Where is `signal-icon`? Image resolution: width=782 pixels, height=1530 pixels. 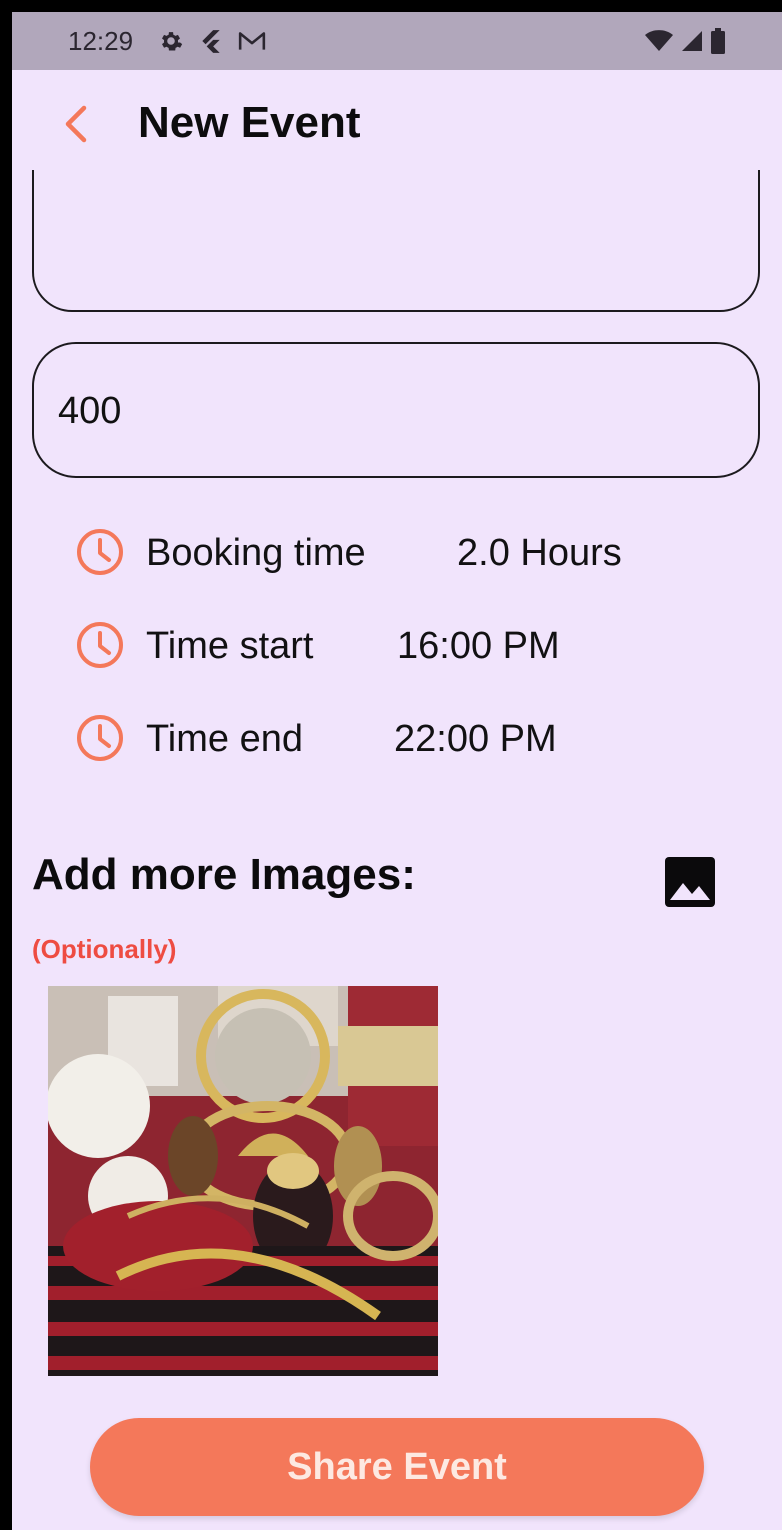
signal-icon is located at coordinates (692, 41).